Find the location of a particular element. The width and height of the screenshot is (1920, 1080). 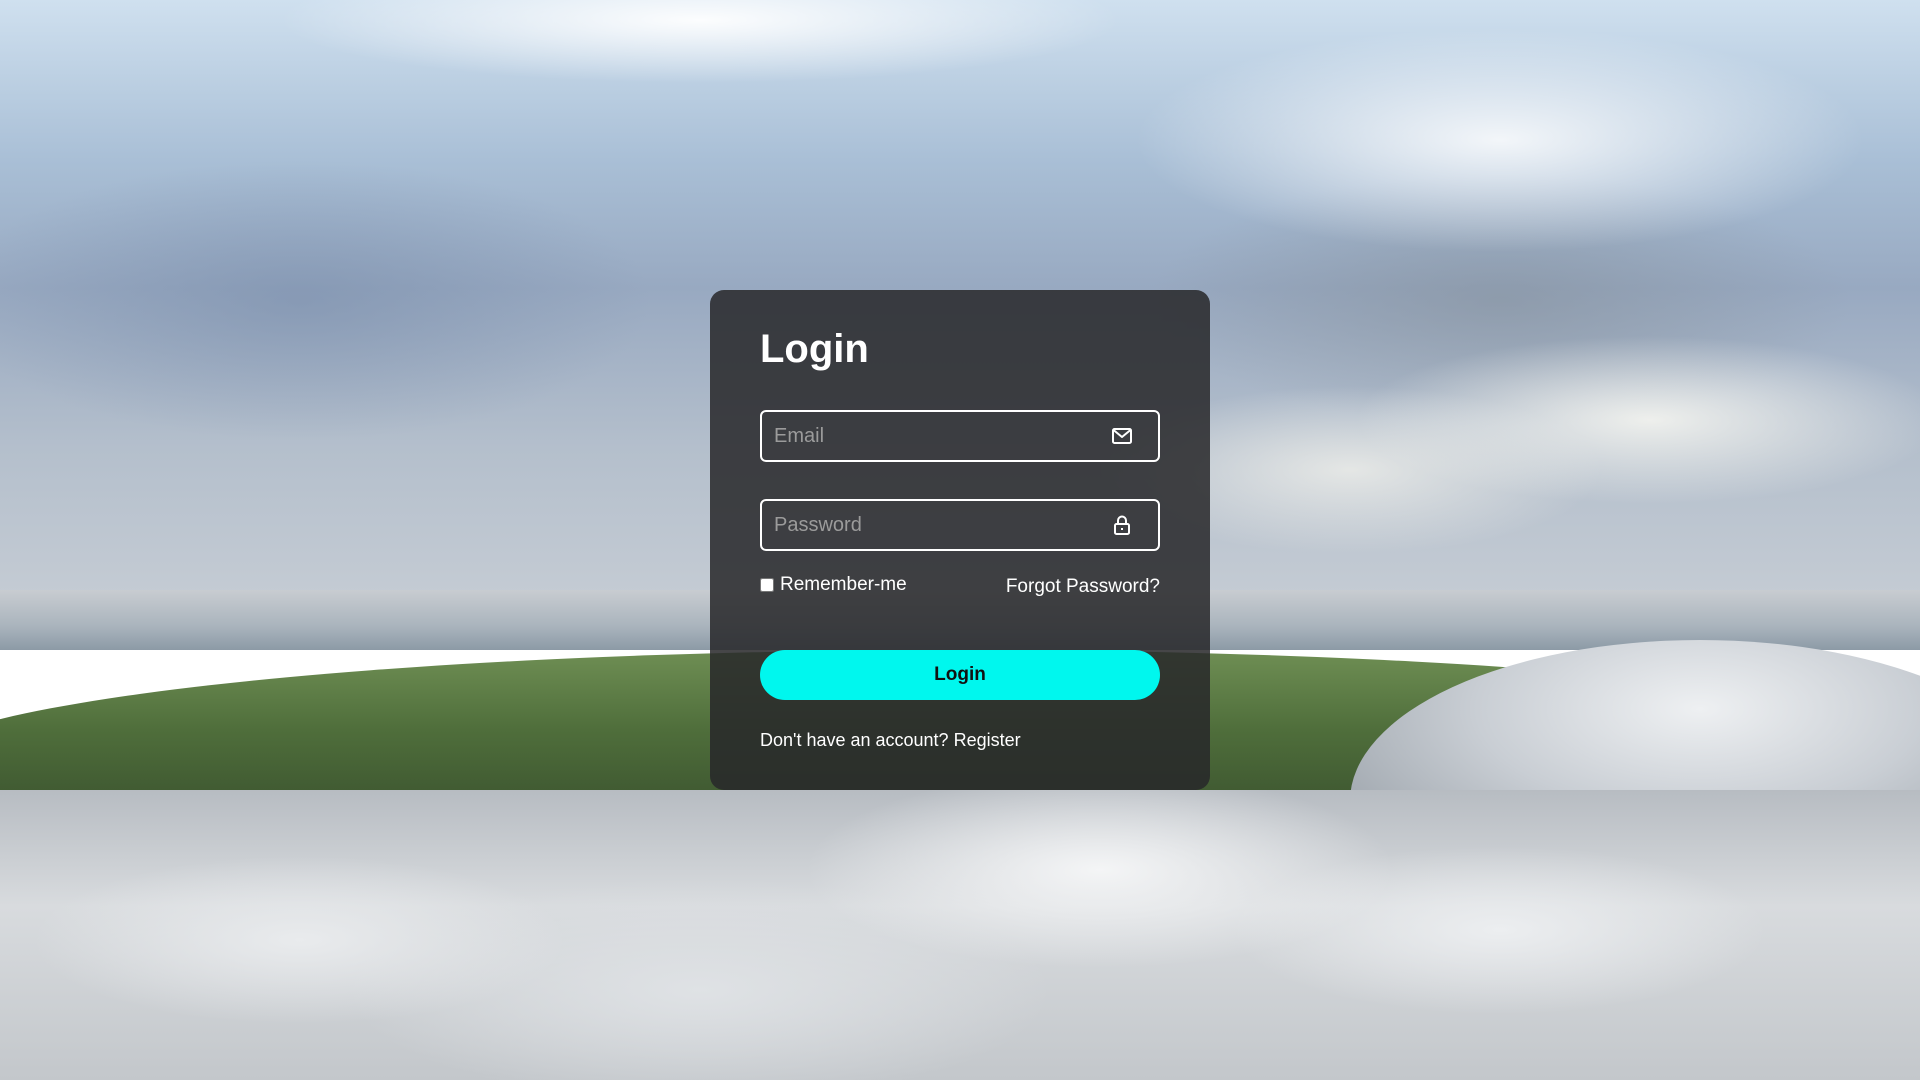

login-button: Login is located at coordinates (960, 675).